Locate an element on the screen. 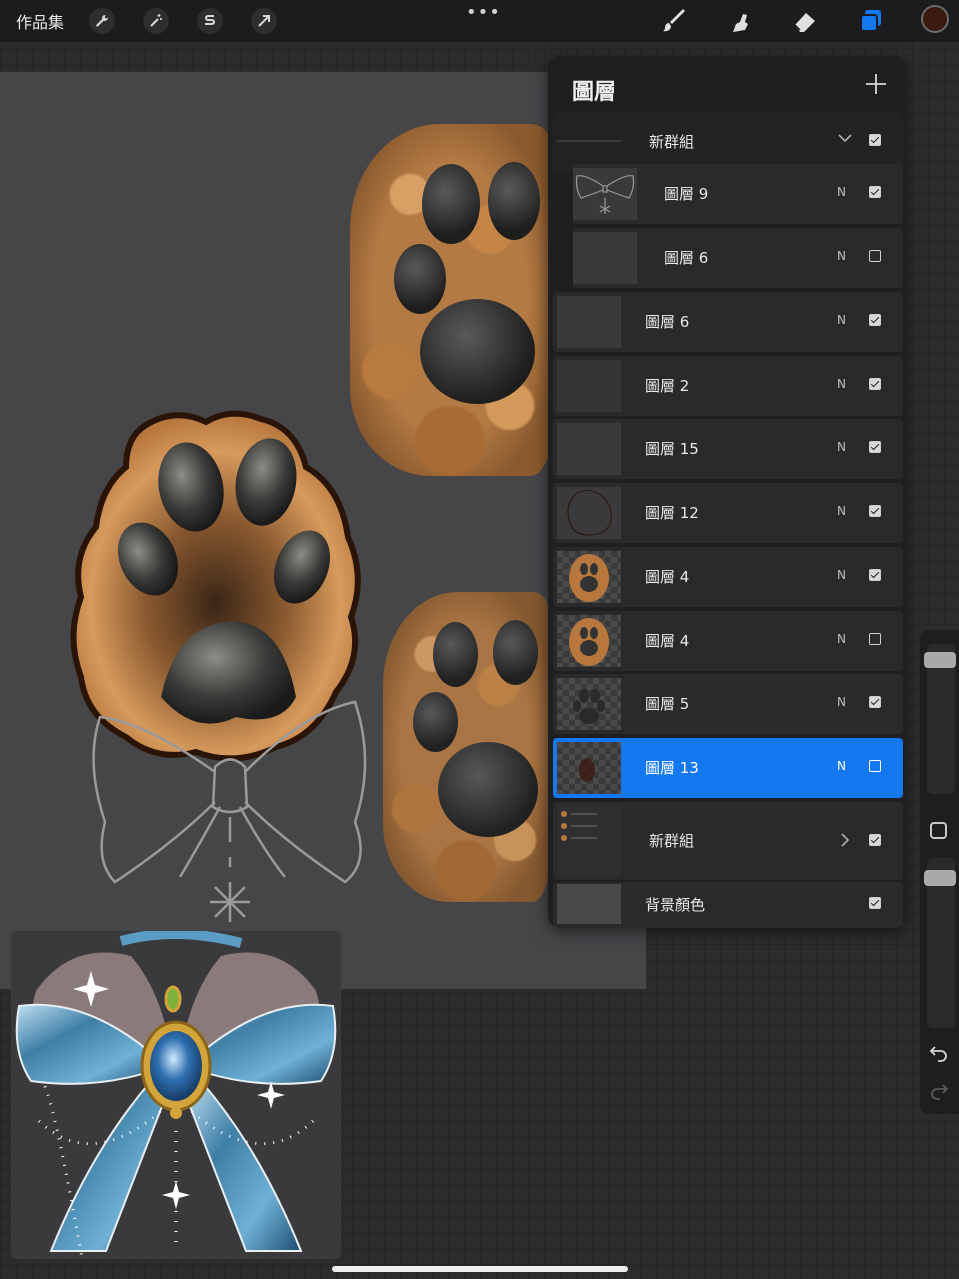 This screenshot has height=1279, width=959. layer-name: 圖層 12 is located at coordinates (672, 513).